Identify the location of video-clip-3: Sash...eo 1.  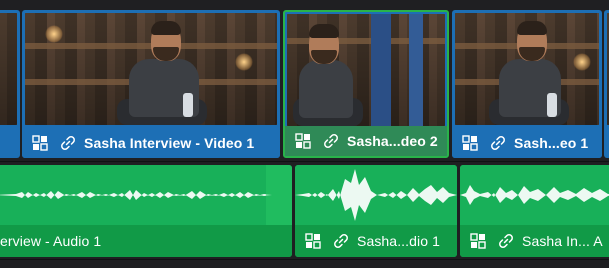
(527, 84).